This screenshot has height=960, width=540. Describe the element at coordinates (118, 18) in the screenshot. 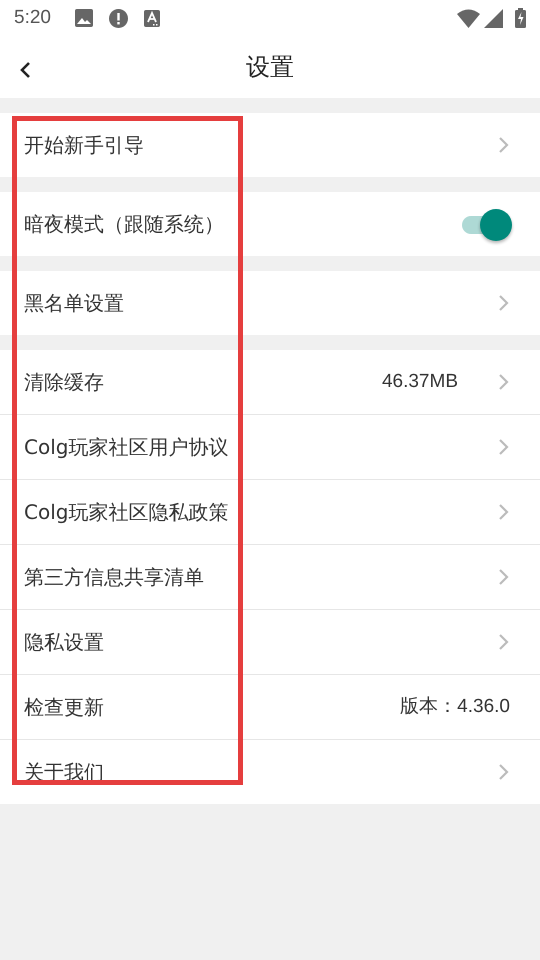

I see `alert-icon` at that location.